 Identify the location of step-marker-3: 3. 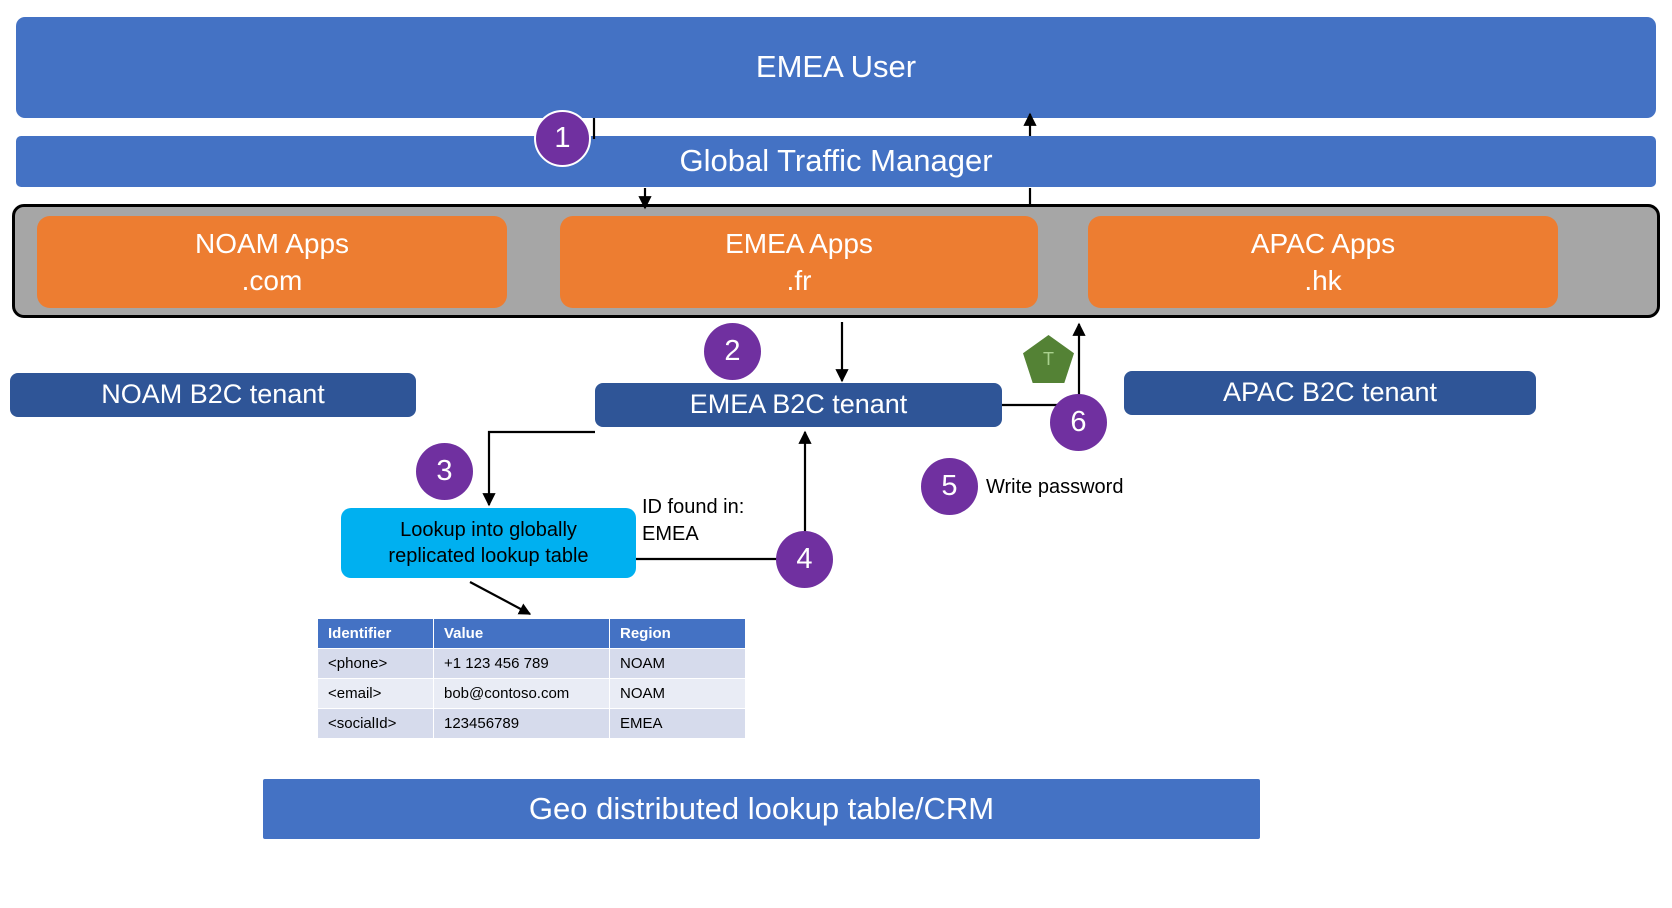
(444, 471).